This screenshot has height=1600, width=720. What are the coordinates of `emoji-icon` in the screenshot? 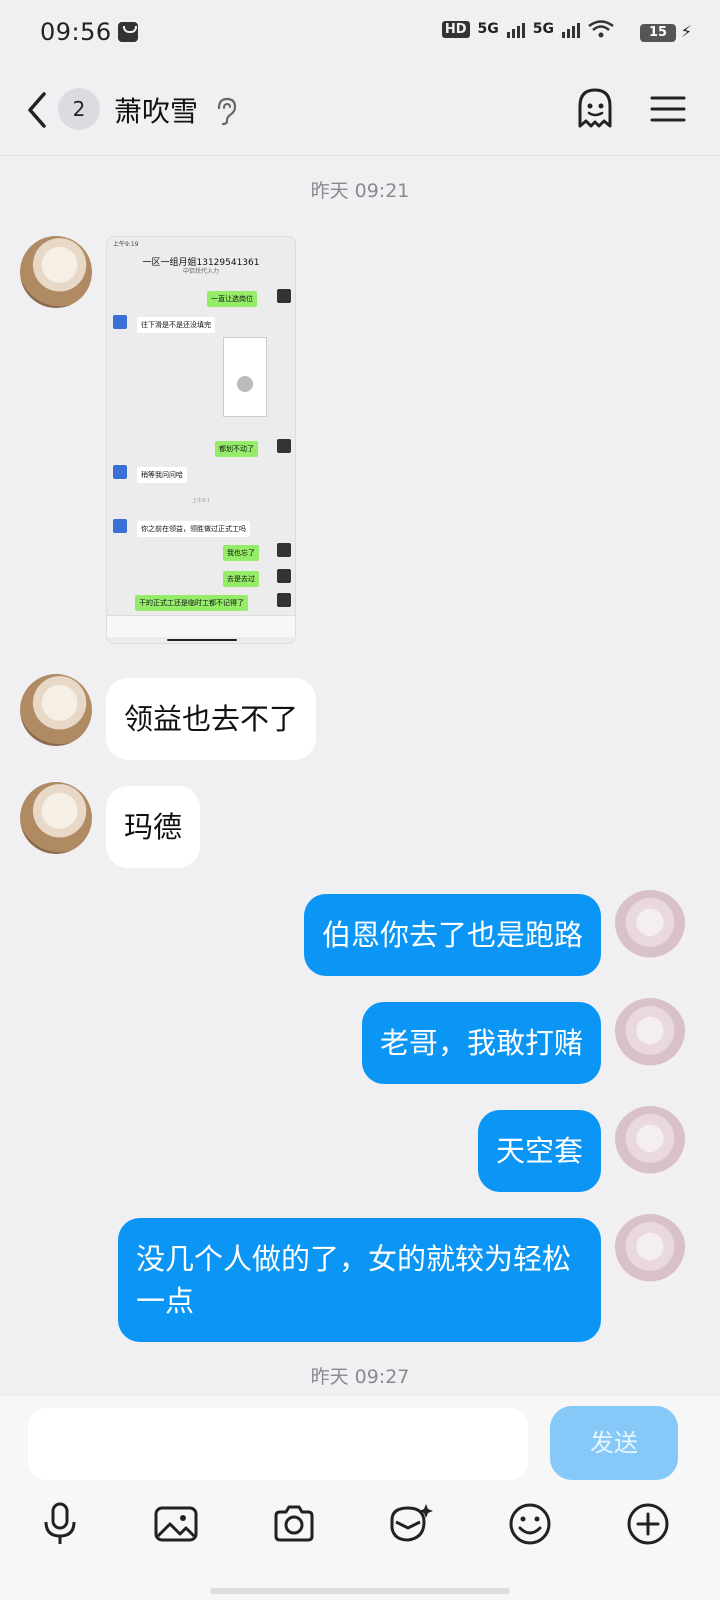 It's located at (530, 1524).